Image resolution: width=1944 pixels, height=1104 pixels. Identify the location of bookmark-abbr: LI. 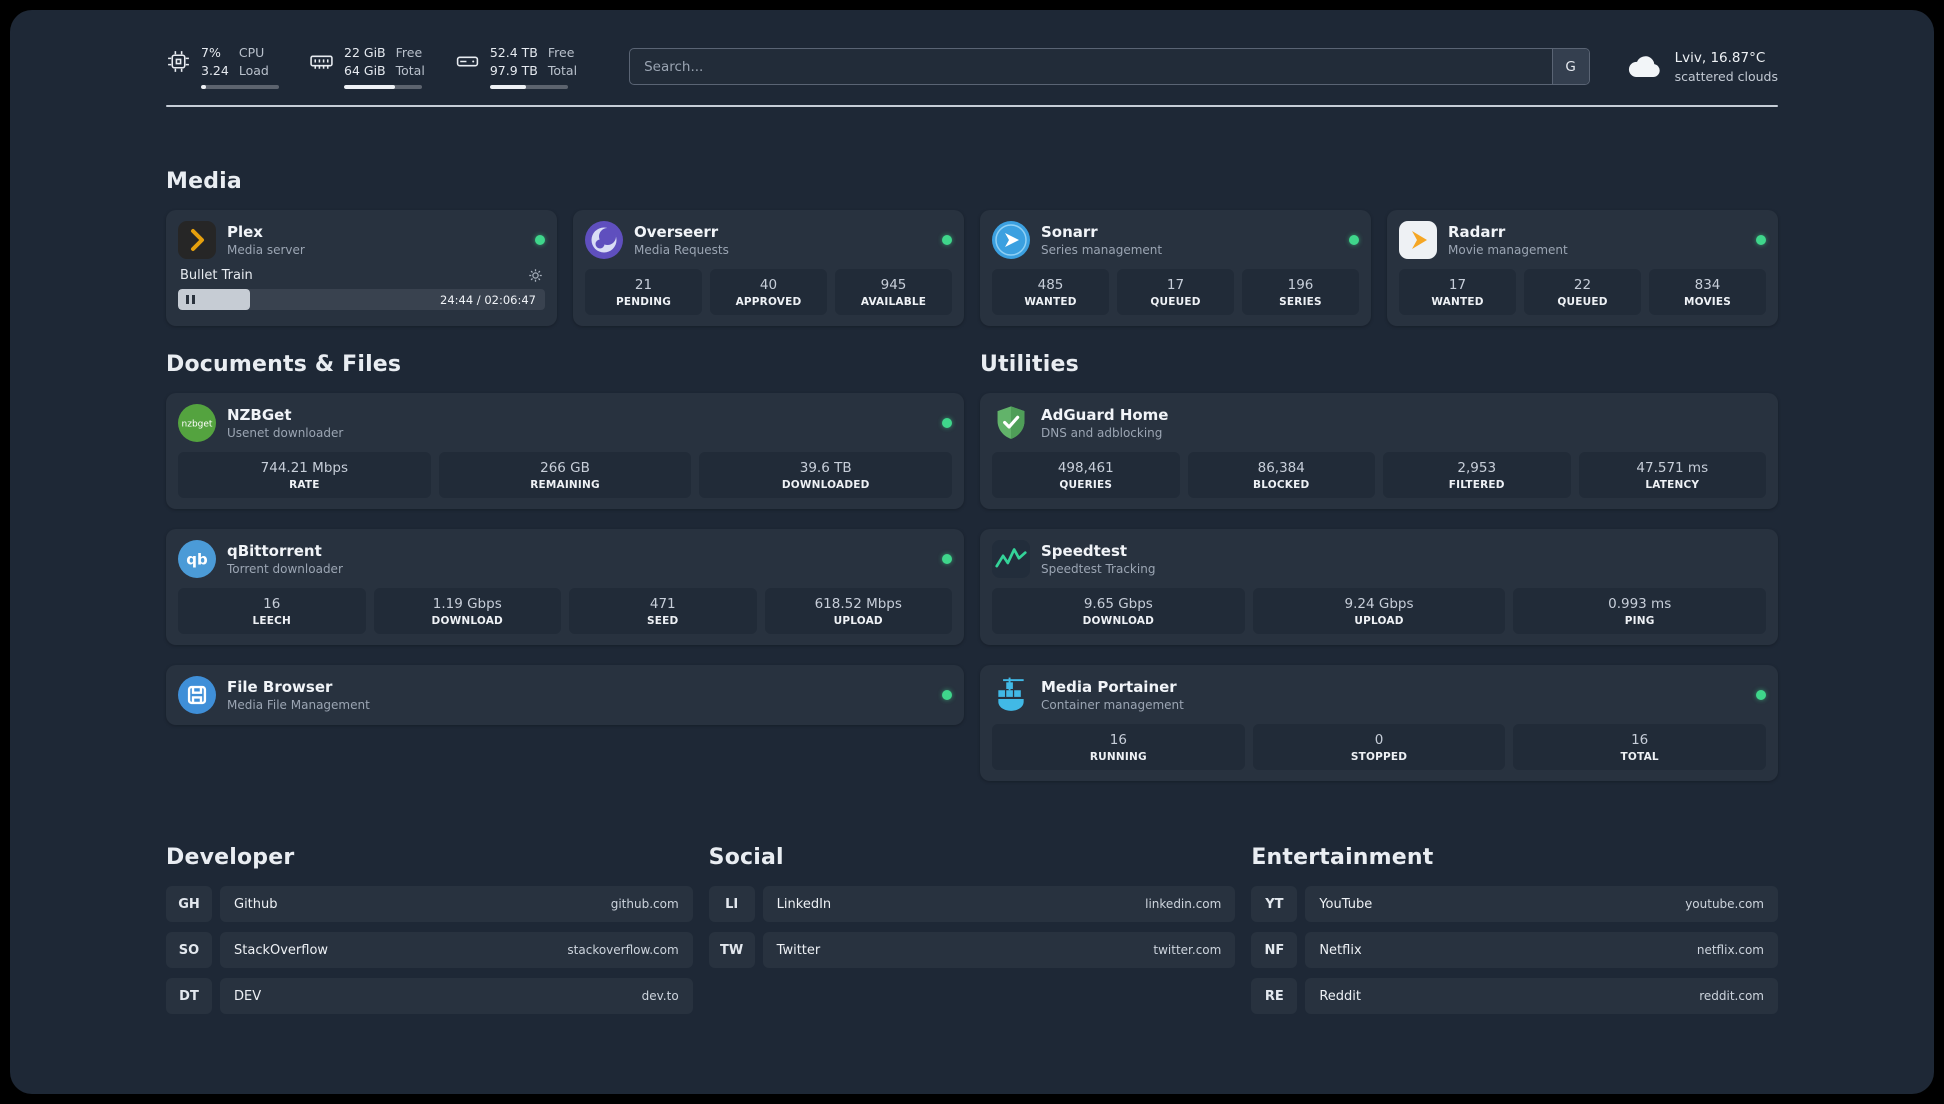
(731, 904).